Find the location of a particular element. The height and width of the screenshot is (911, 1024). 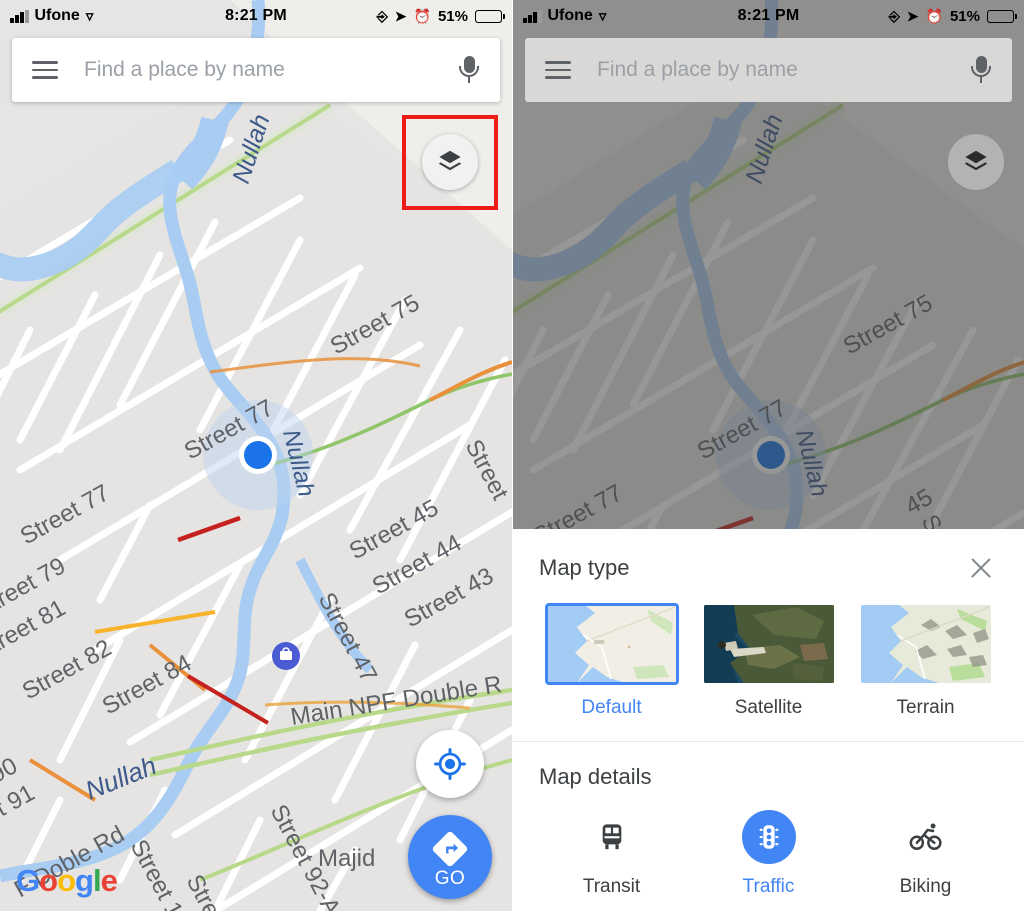

map-detail-label: Transit is located at coordinates (611, 886).